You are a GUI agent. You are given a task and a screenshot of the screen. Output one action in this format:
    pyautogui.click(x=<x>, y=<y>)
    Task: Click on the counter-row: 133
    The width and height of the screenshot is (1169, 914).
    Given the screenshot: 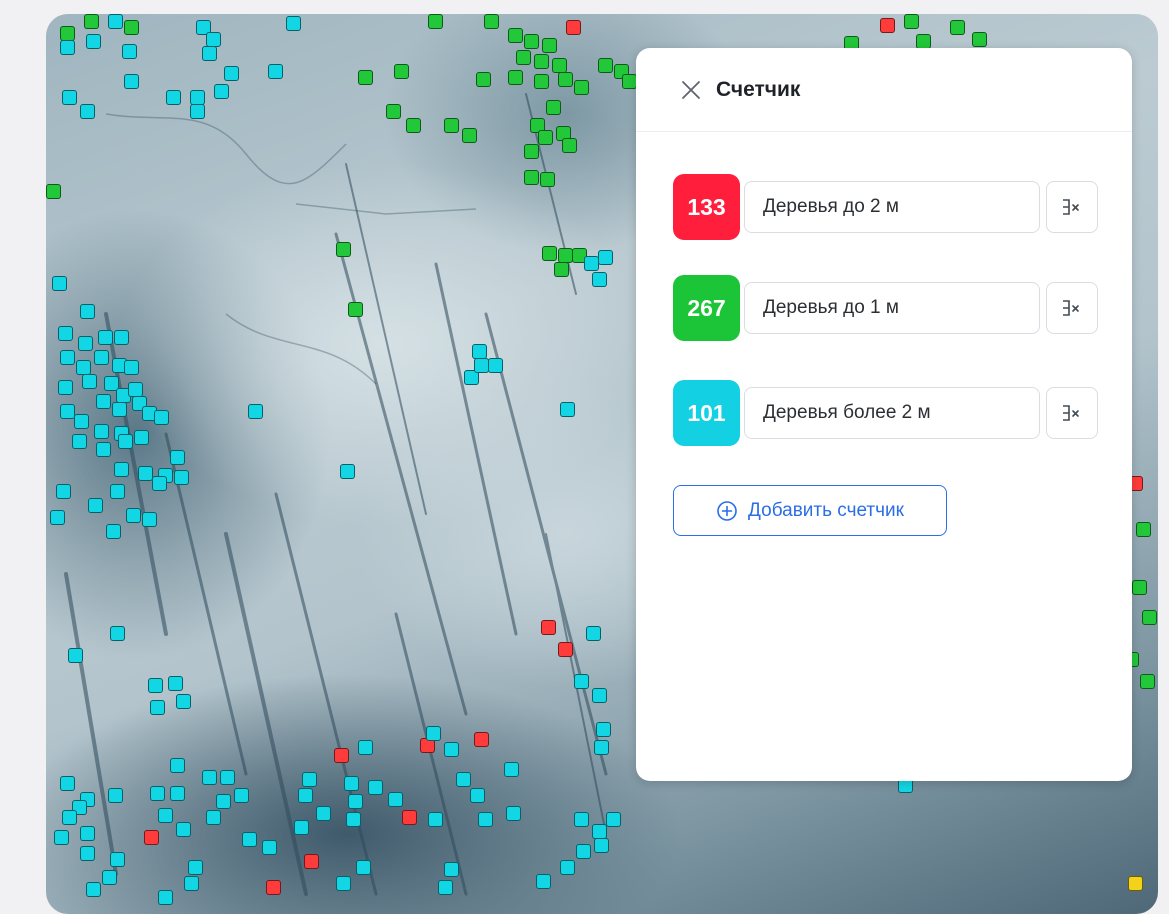 What is the action you would take?
    pyautogui.click(x=885, y=207)
    